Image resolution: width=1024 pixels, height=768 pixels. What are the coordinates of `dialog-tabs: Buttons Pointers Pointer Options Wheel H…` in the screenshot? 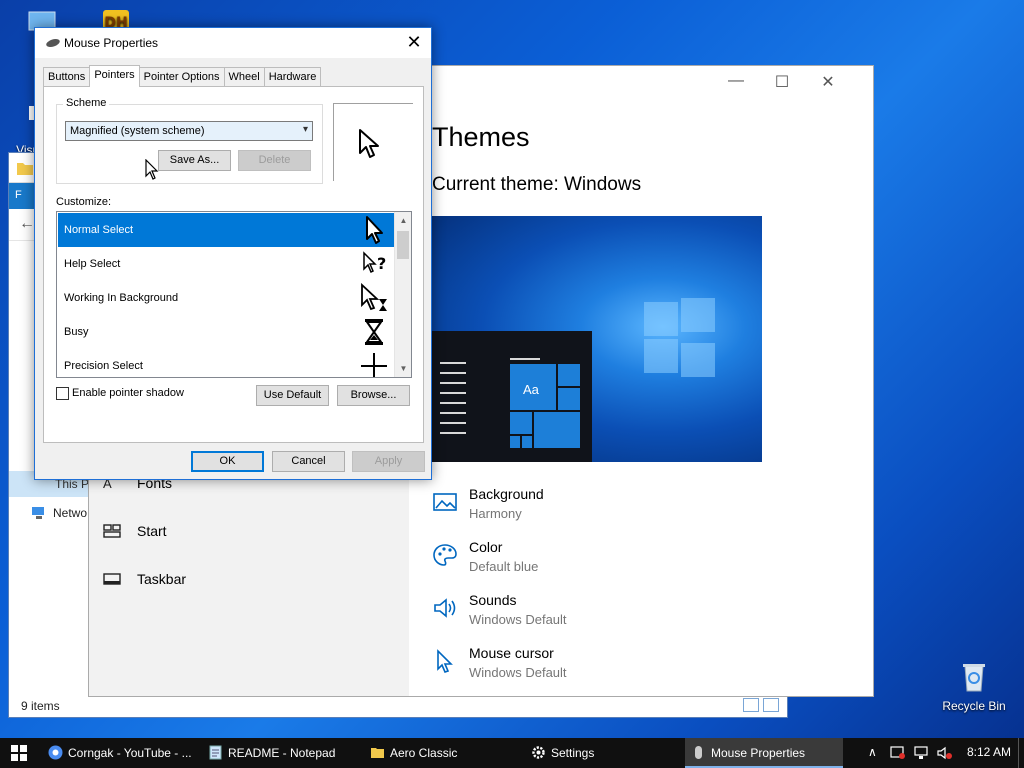 It's located at (182, 76).